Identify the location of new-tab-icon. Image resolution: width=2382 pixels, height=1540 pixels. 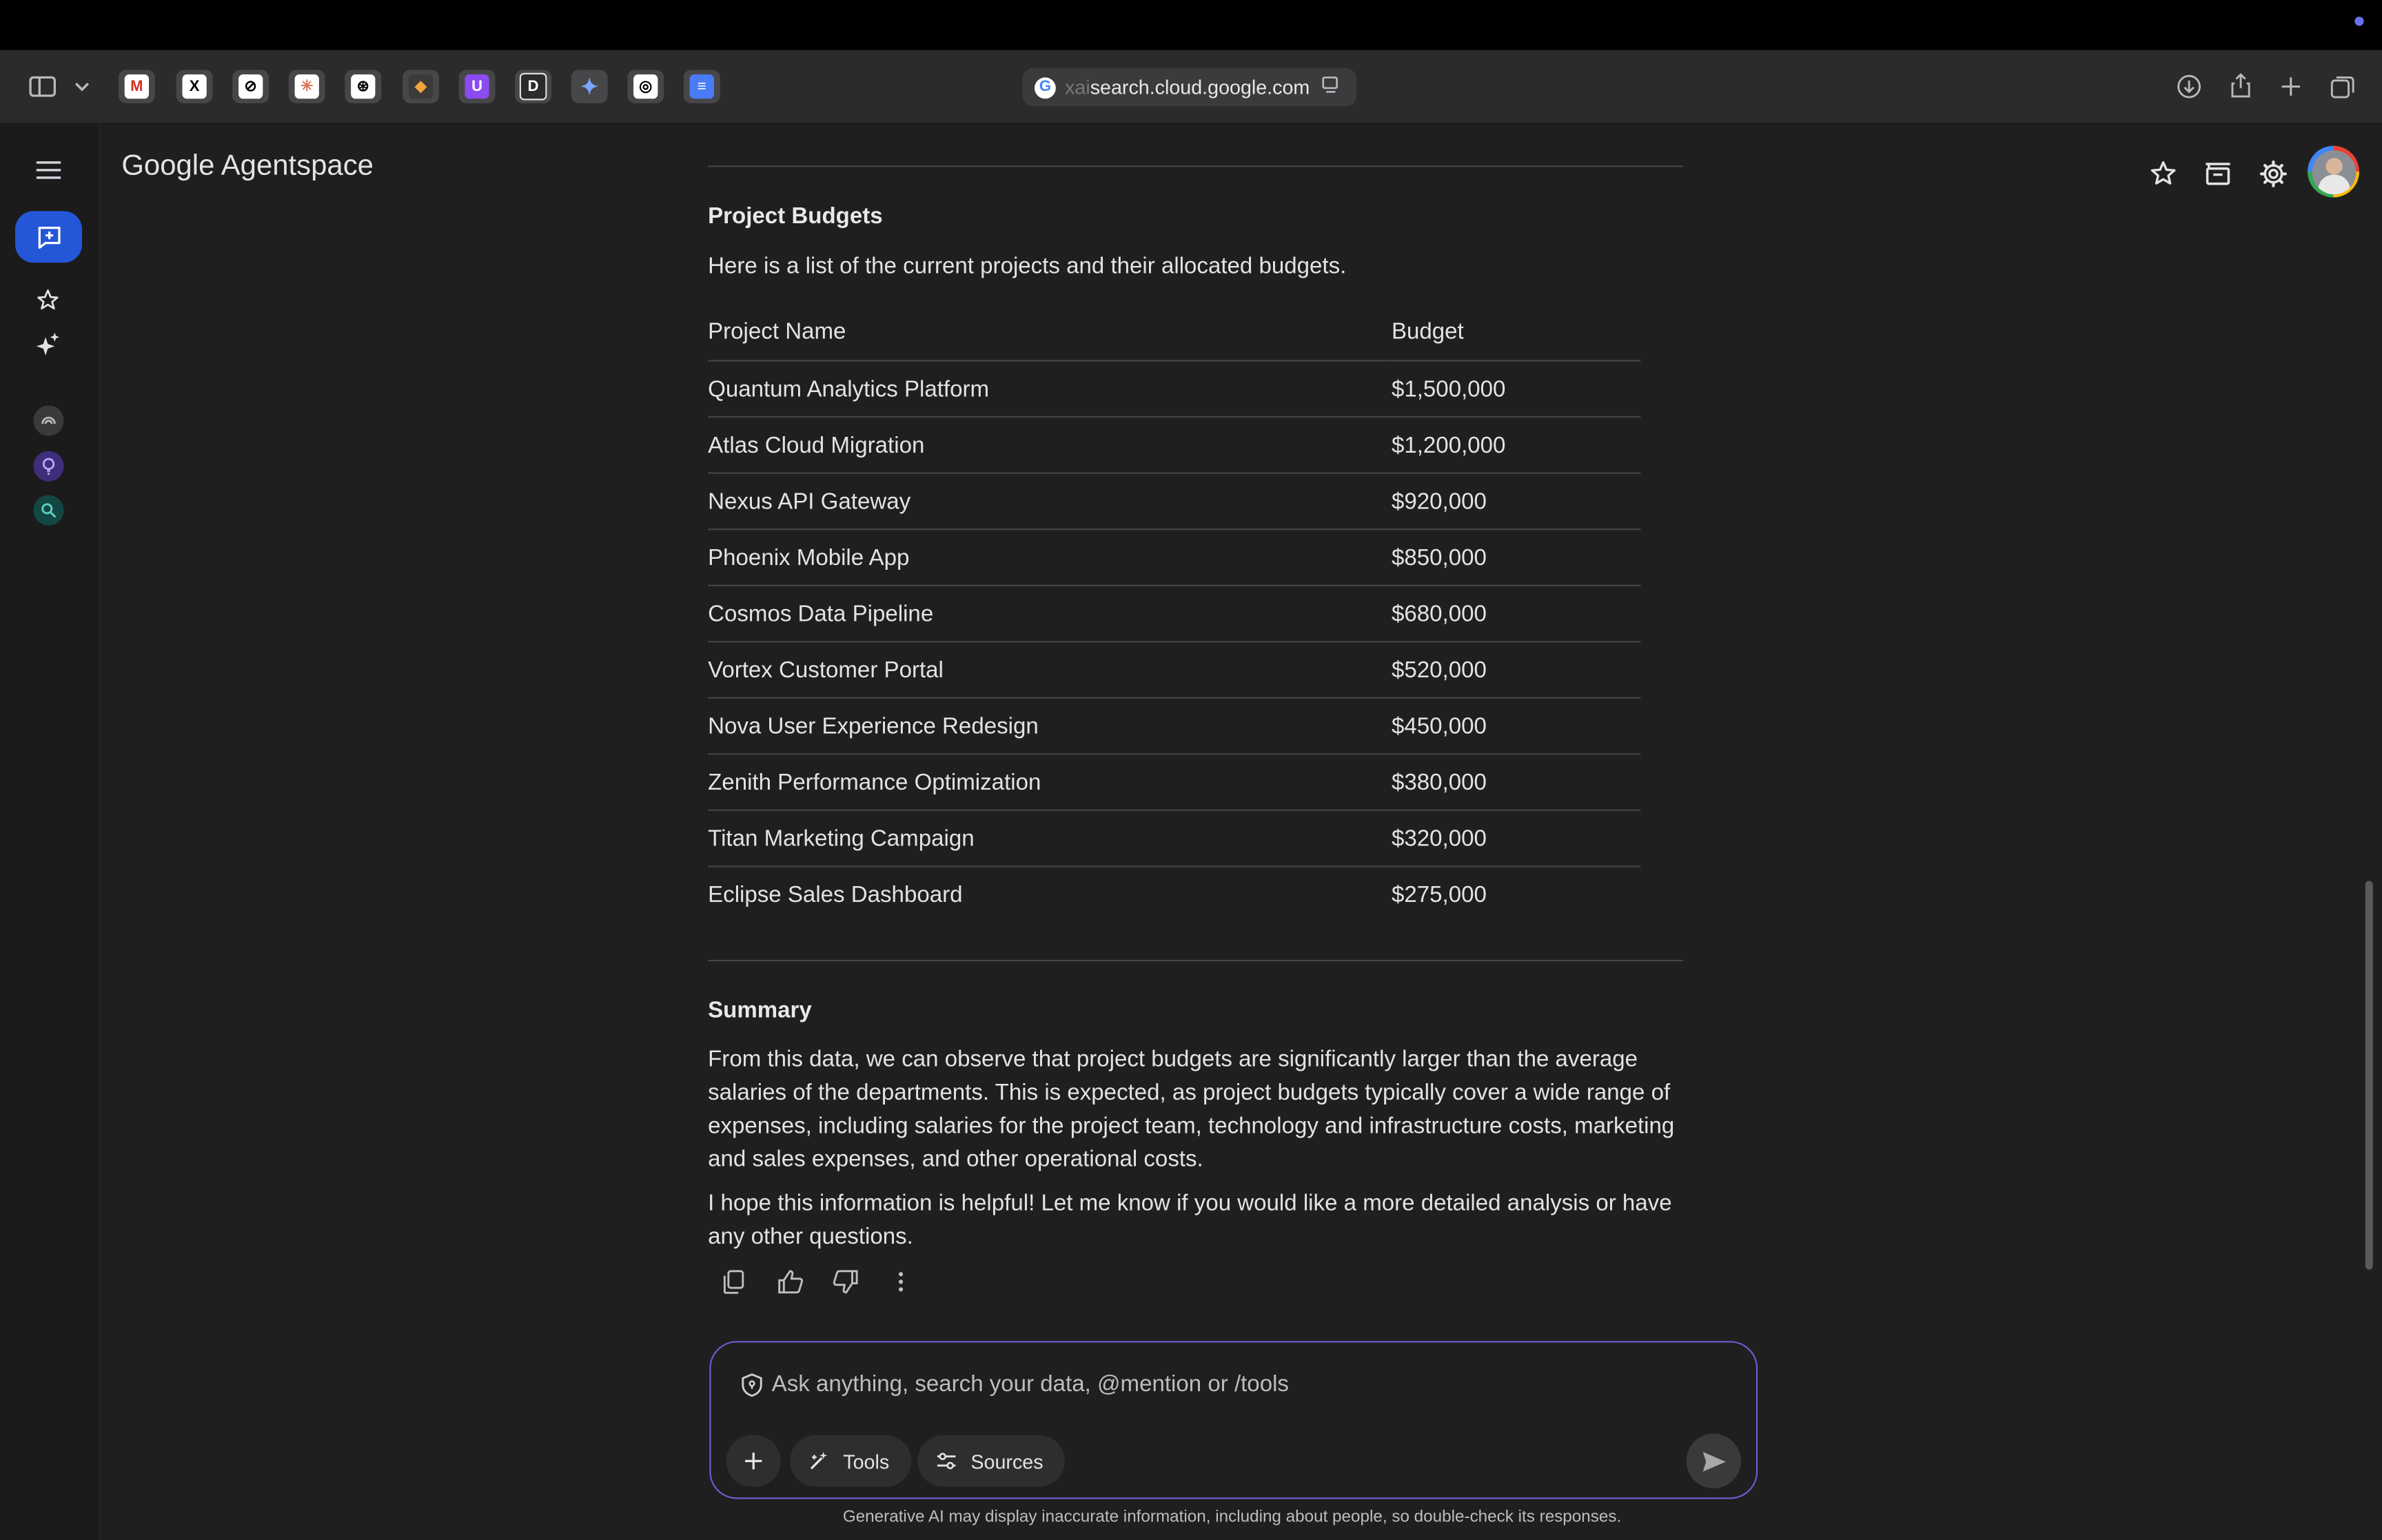
(2291, 86).